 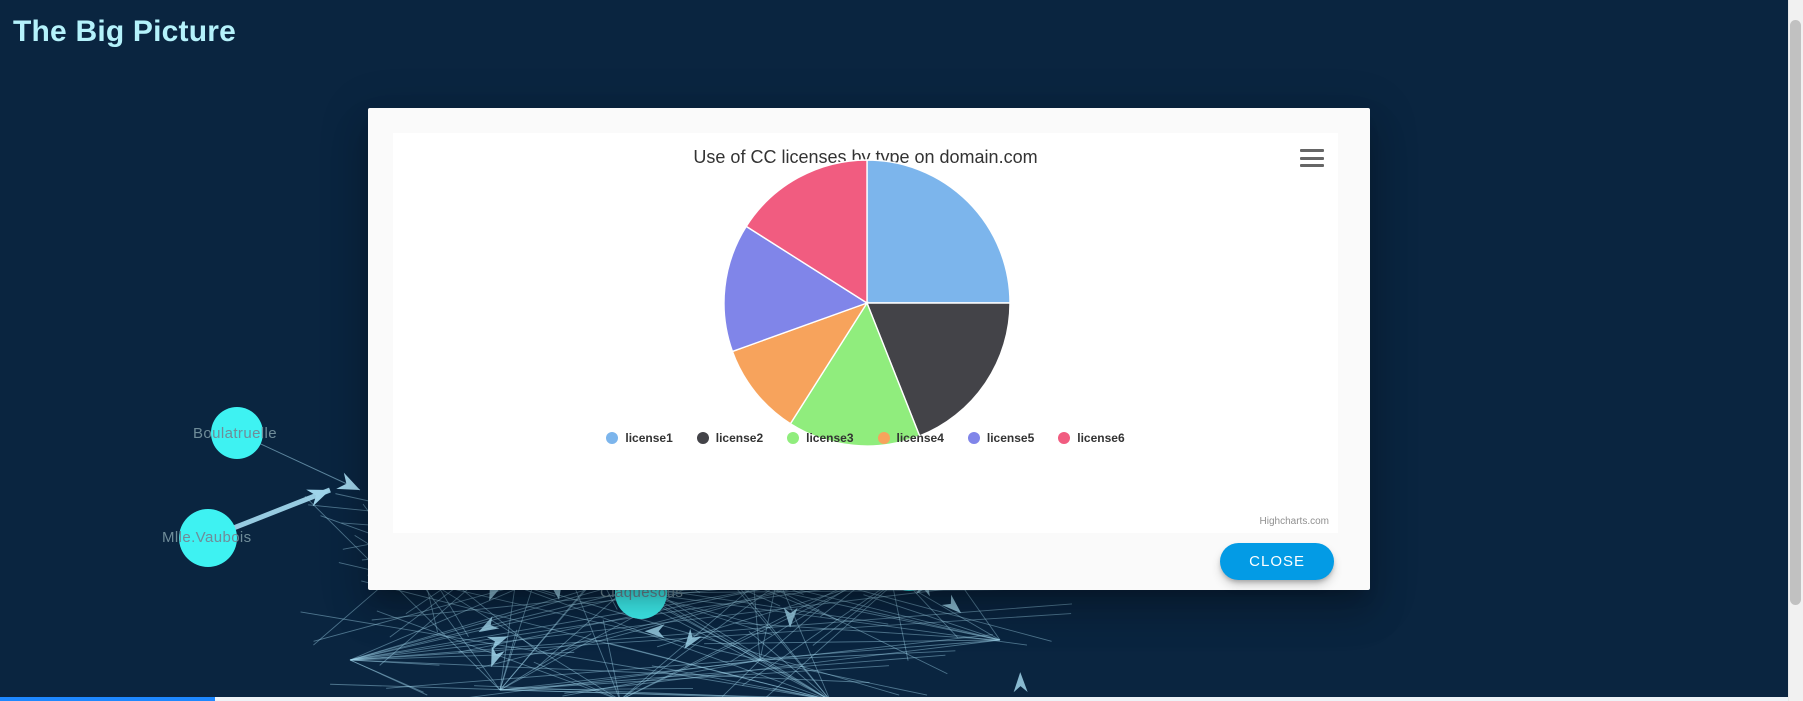 I want to click on pie-chart-svg, so click(x=867, y=303).